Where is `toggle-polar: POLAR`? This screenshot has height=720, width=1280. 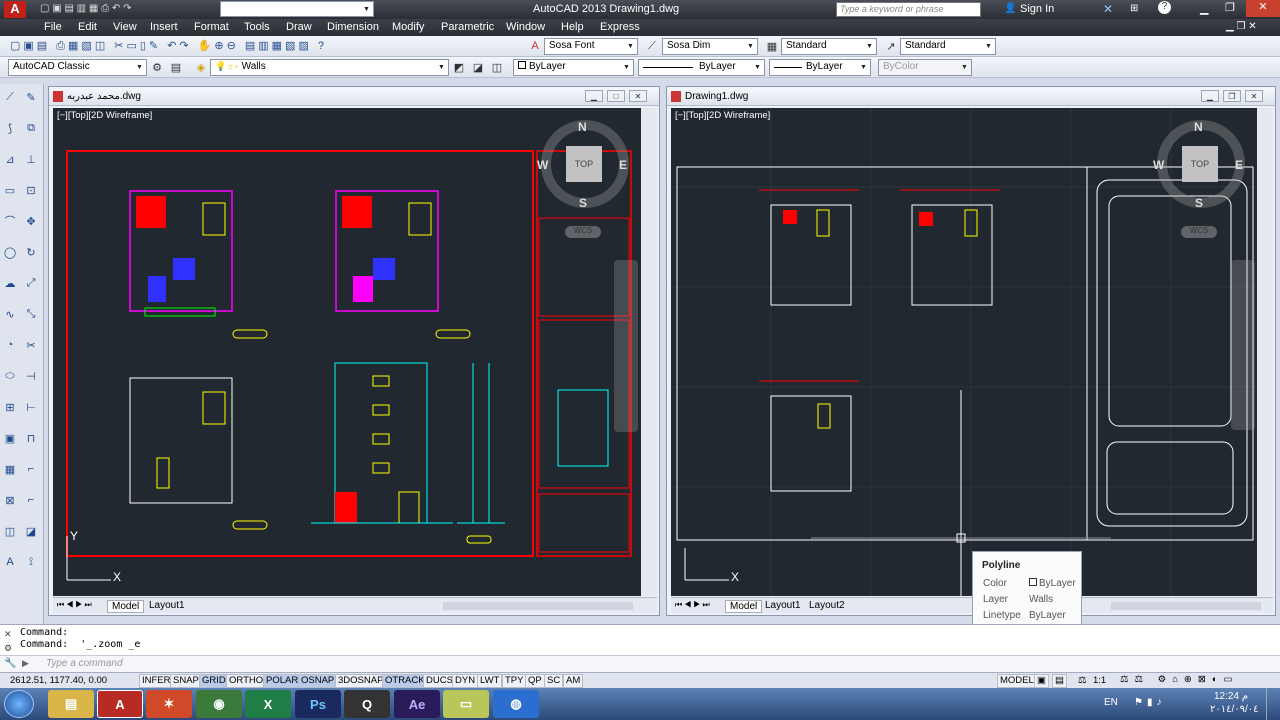 toggle-polar: POLAR is located at coordinates (282, 681).